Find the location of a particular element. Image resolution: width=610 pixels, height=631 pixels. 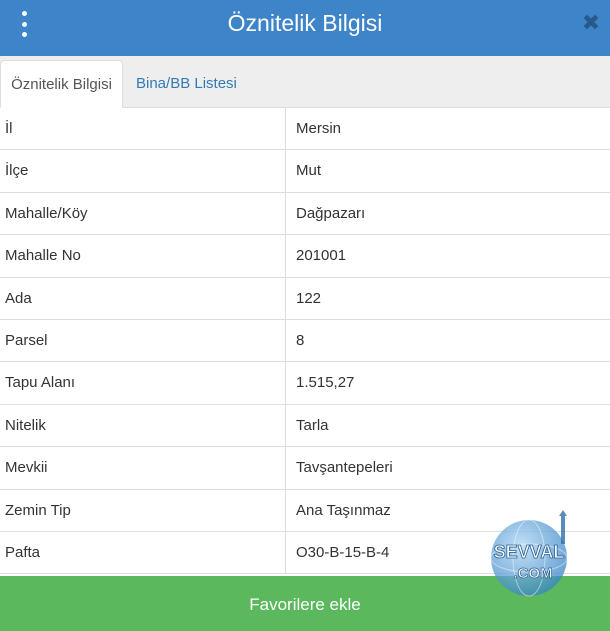

close-icon: ✖ is located at coordinates (591, 23).